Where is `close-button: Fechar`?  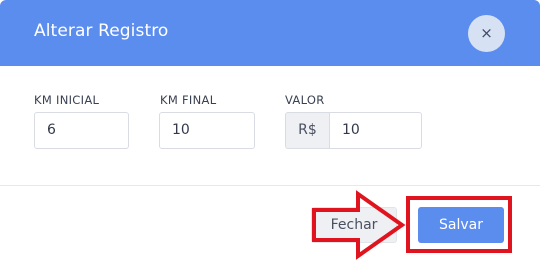 close-button: Fechar is located at coordinates (354, 225).